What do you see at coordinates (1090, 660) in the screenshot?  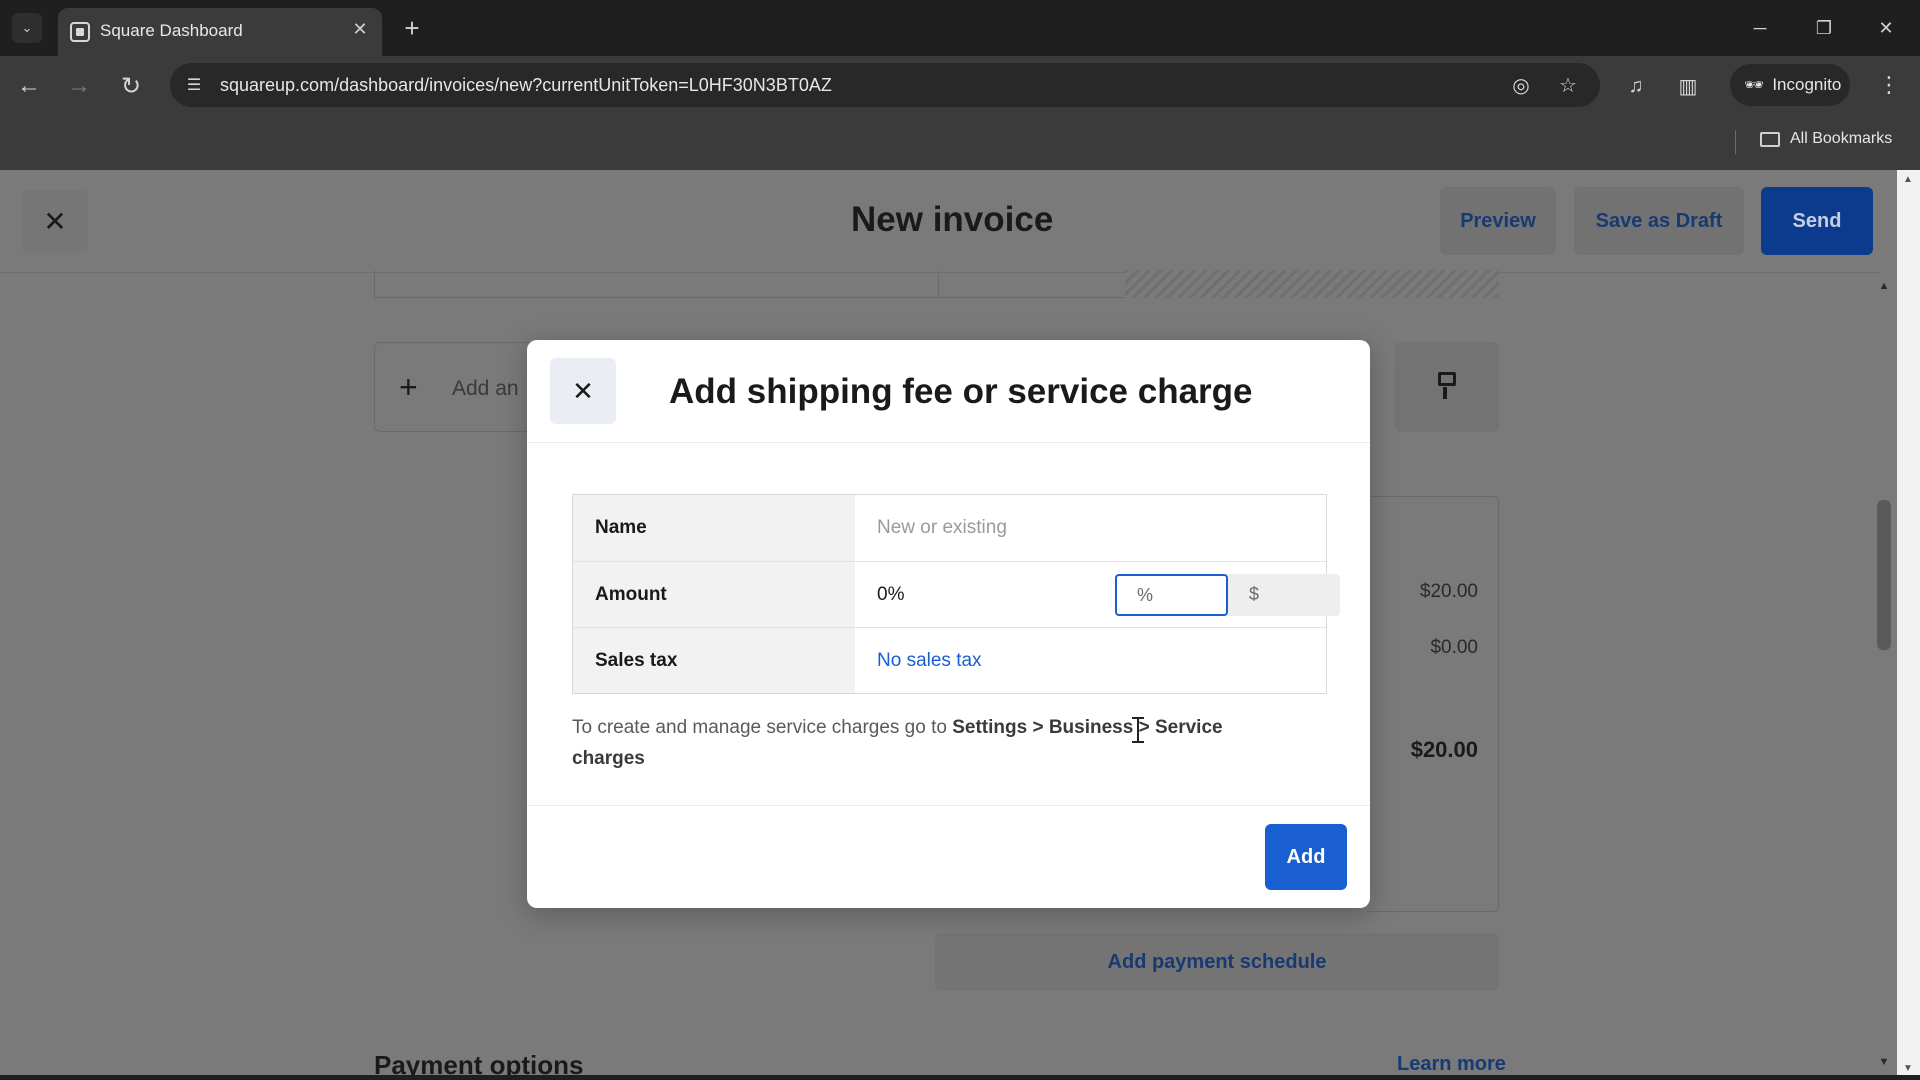 I see `sales-tax-link: No sales tax` at bounding box center [1090, 660].